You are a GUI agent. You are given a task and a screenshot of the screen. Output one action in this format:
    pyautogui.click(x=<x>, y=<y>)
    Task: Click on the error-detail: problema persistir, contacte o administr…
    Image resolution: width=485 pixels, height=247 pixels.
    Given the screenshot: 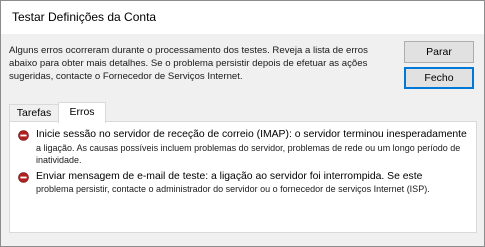 What is the action you would take?
    pyautogui.click(x=233, y=189)
    